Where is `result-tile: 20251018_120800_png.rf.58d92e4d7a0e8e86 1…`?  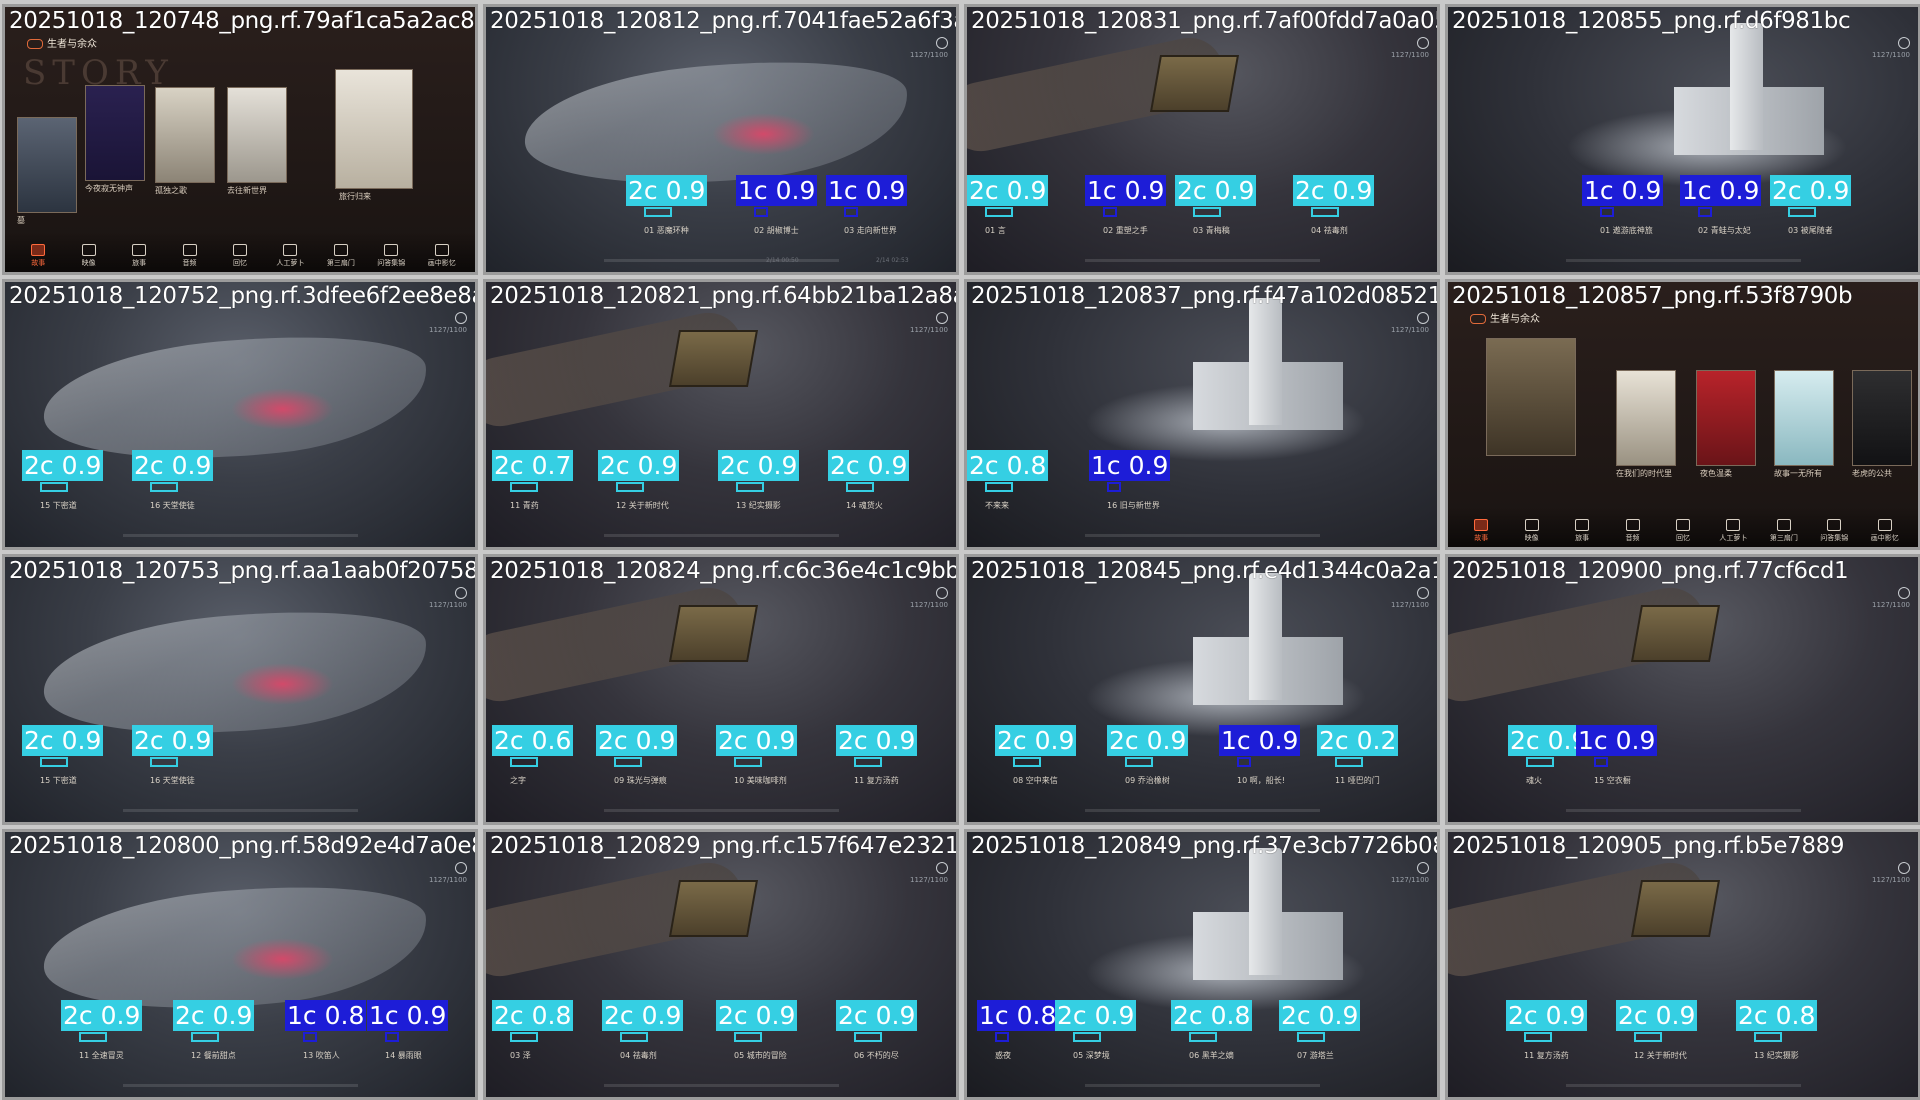
result-tile: 20251018_120800_png.rf.58d92e4d7a0e8e86 1… is located at coordinates (240, 964).